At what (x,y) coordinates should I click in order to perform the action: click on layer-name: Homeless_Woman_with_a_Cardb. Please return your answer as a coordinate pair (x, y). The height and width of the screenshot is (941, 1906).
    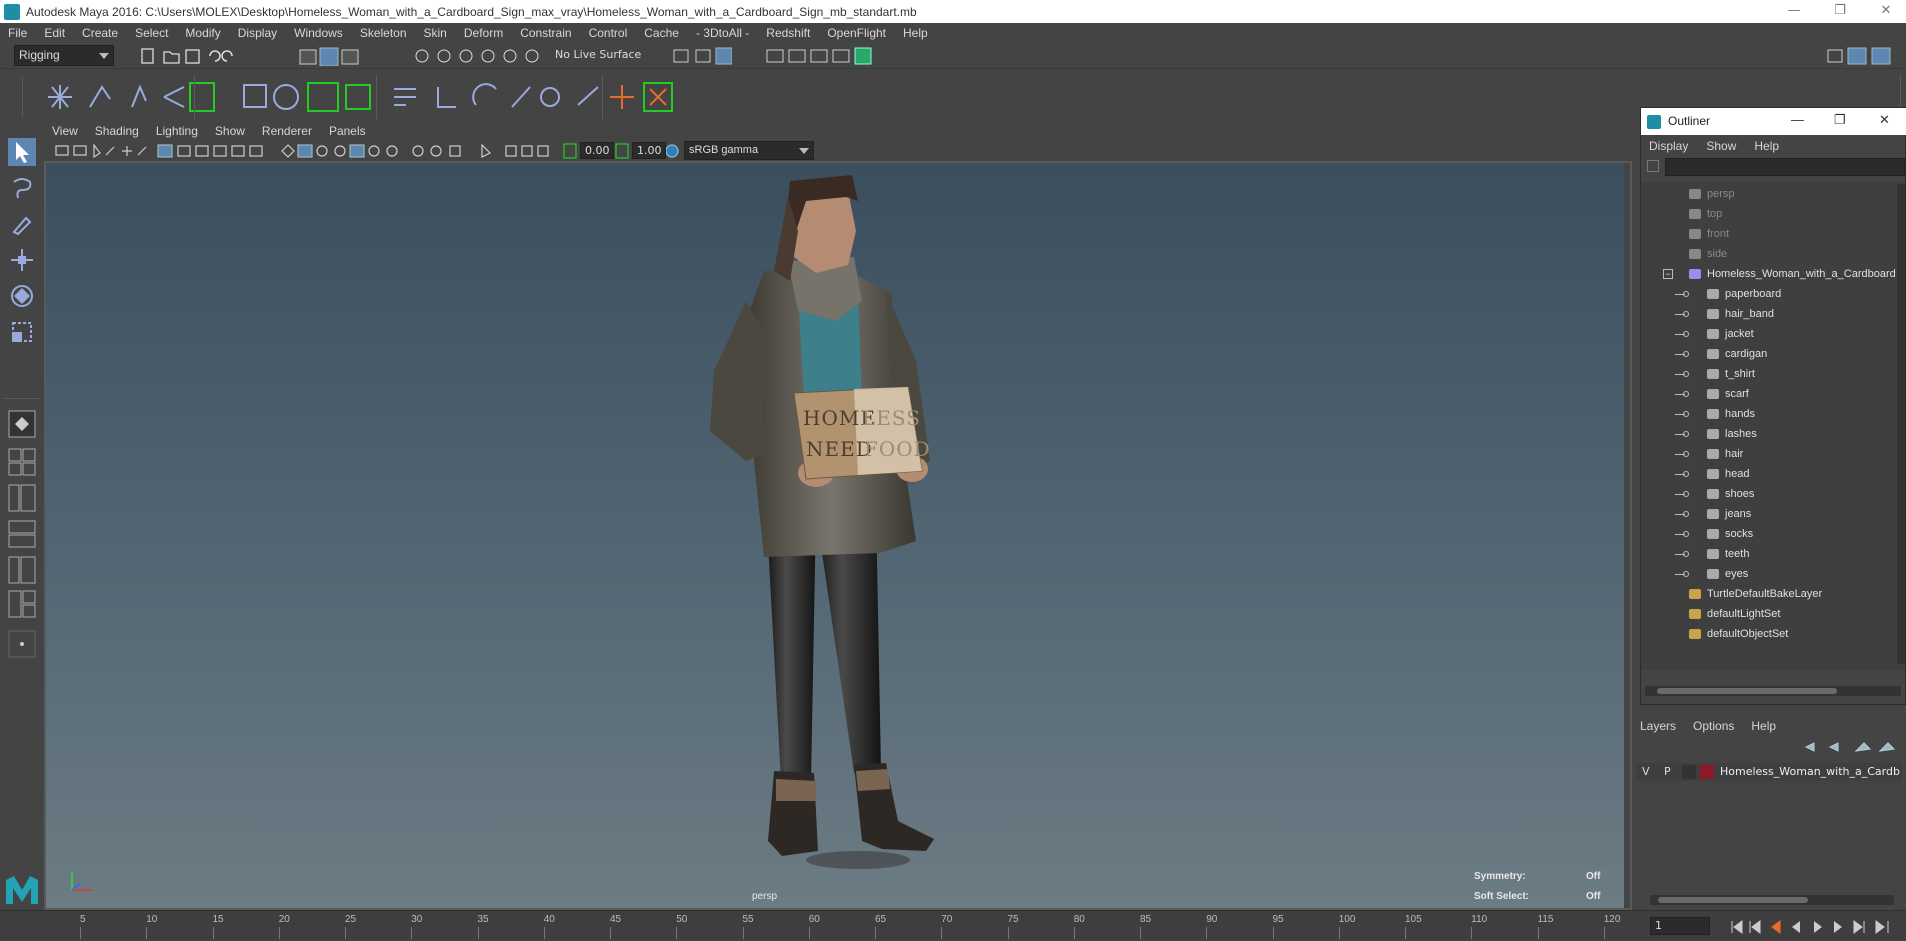
    Looking at the image, I should click on (1810, 771).